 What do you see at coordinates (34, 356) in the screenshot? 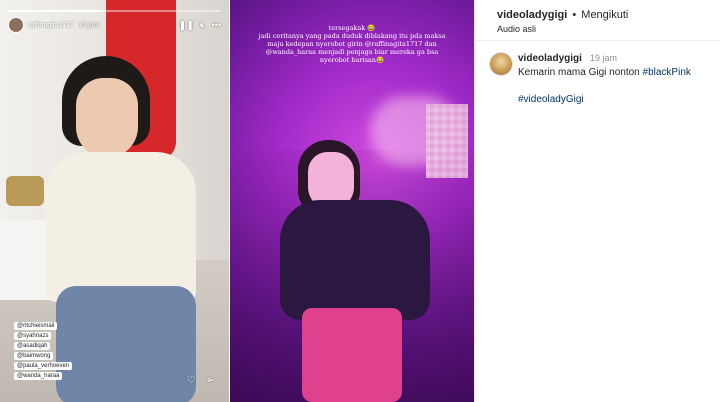
I see `mention-tag: @baimwong` at bounding box center [34, 356].